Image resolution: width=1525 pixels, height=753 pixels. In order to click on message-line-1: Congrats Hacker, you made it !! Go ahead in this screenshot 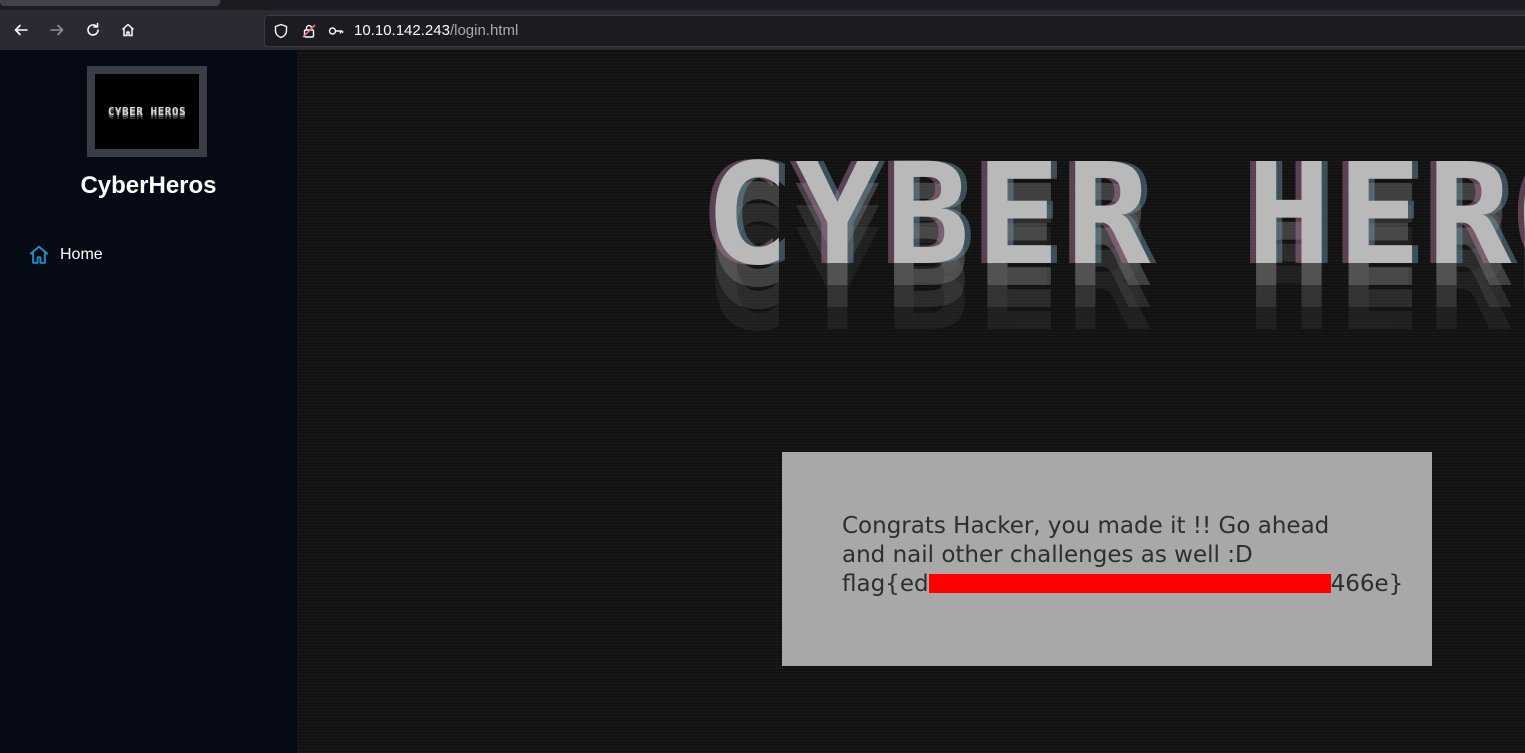, I will do `click(1086, 526)`.